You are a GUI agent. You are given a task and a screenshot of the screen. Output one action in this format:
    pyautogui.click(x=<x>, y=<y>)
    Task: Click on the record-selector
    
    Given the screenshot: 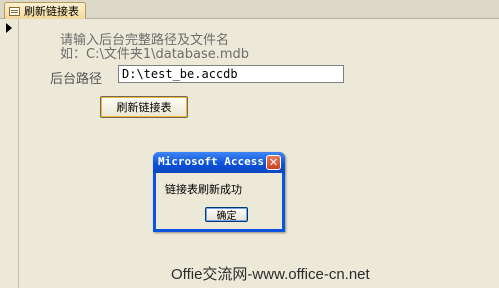 What is the action you would take?
    pyautogui.click(x=9, y=153)
    